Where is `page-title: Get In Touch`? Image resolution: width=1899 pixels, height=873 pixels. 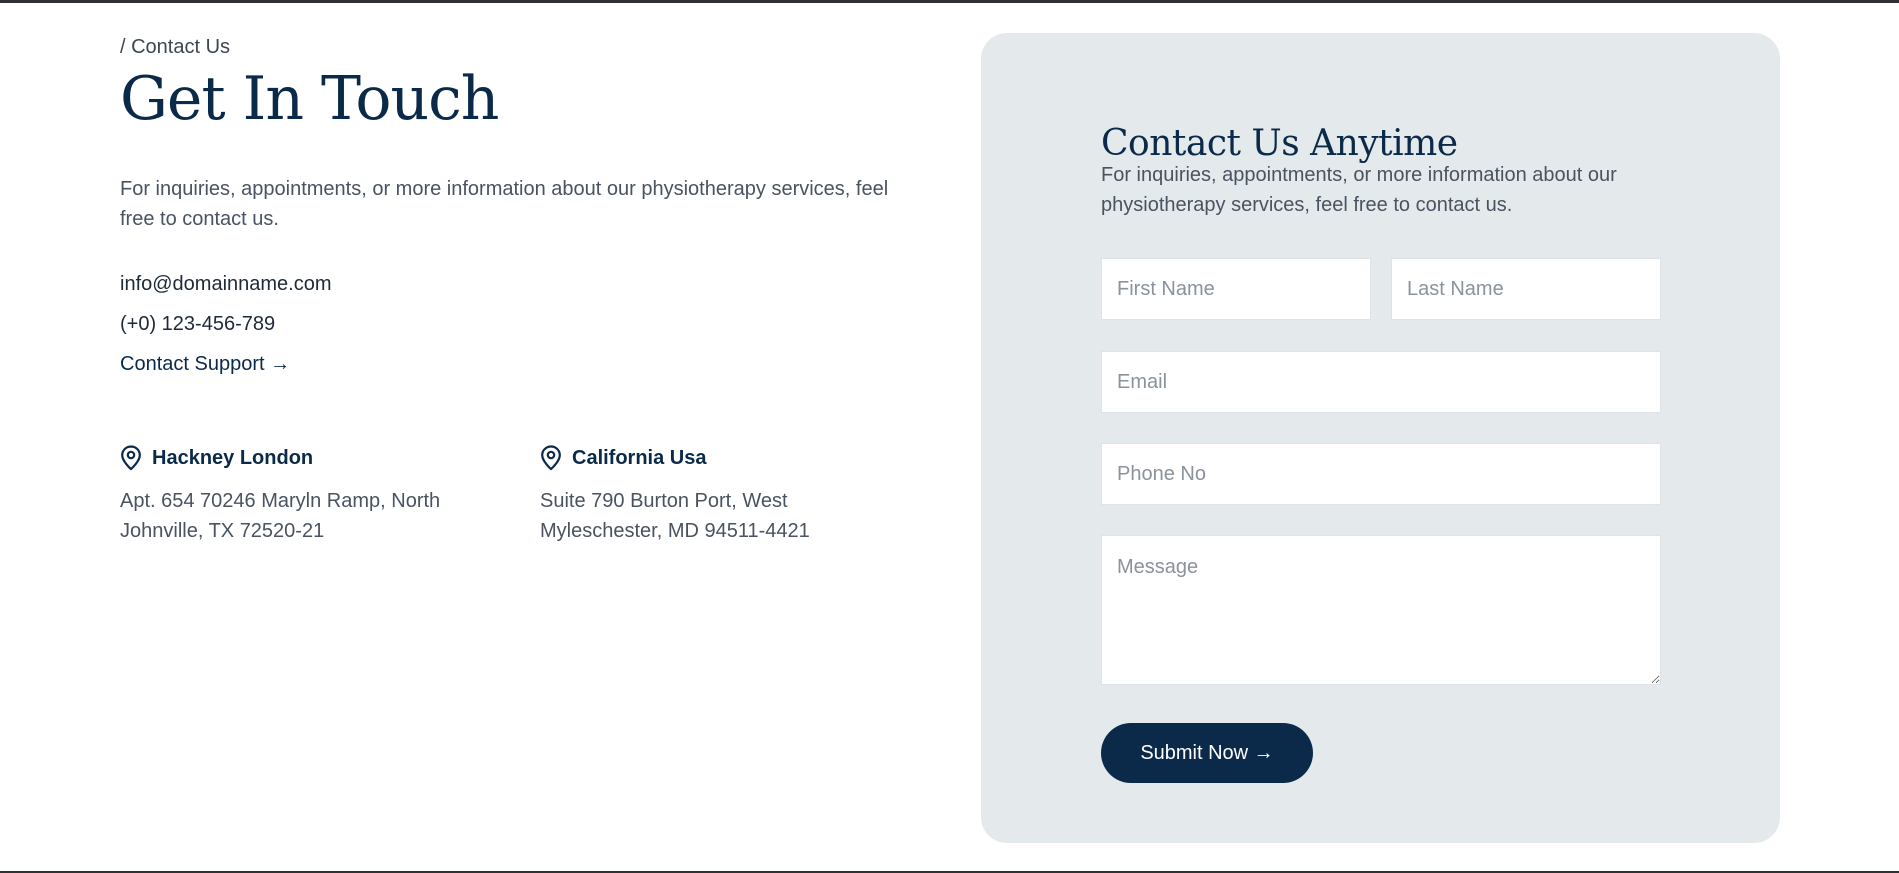
page-title: Get In Touch is located at coordinates (309, 99).